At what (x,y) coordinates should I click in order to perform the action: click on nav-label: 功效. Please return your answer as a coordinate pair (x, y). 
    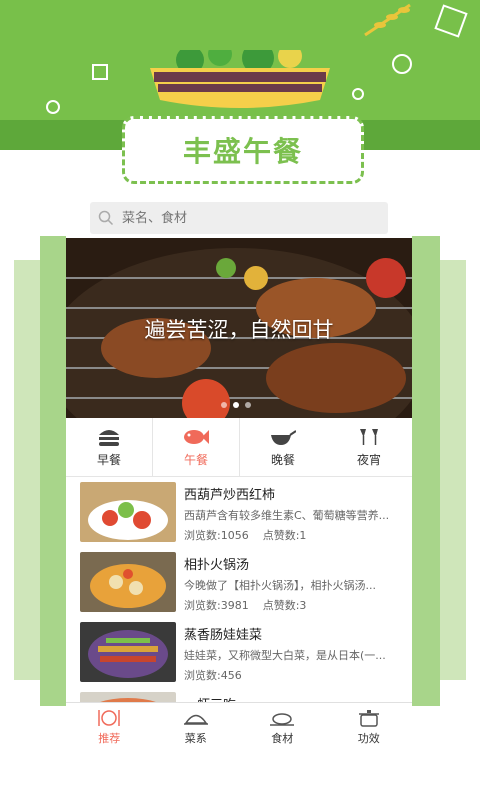
    Looking at the image, I should click on (368, 738).